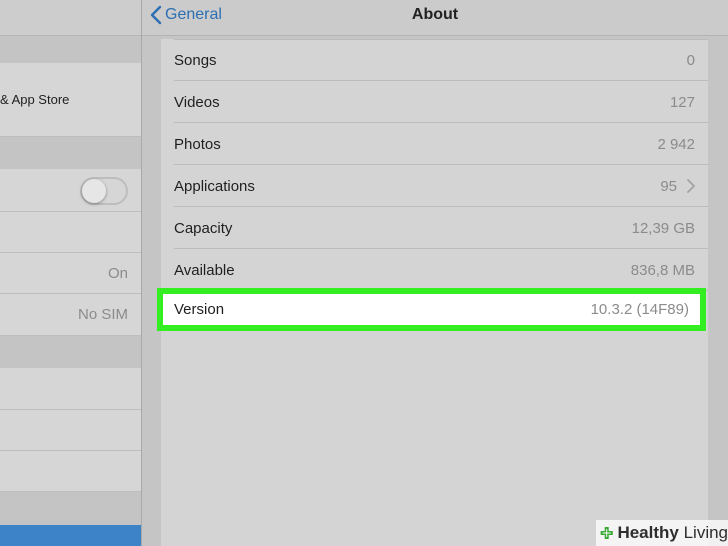 This screenshot has width=728, height=546. What do you see at coordinates (434, 144) in the screenshot?
I see `about-row-photos: Photos 2 942` at bounding box center [434, 144].